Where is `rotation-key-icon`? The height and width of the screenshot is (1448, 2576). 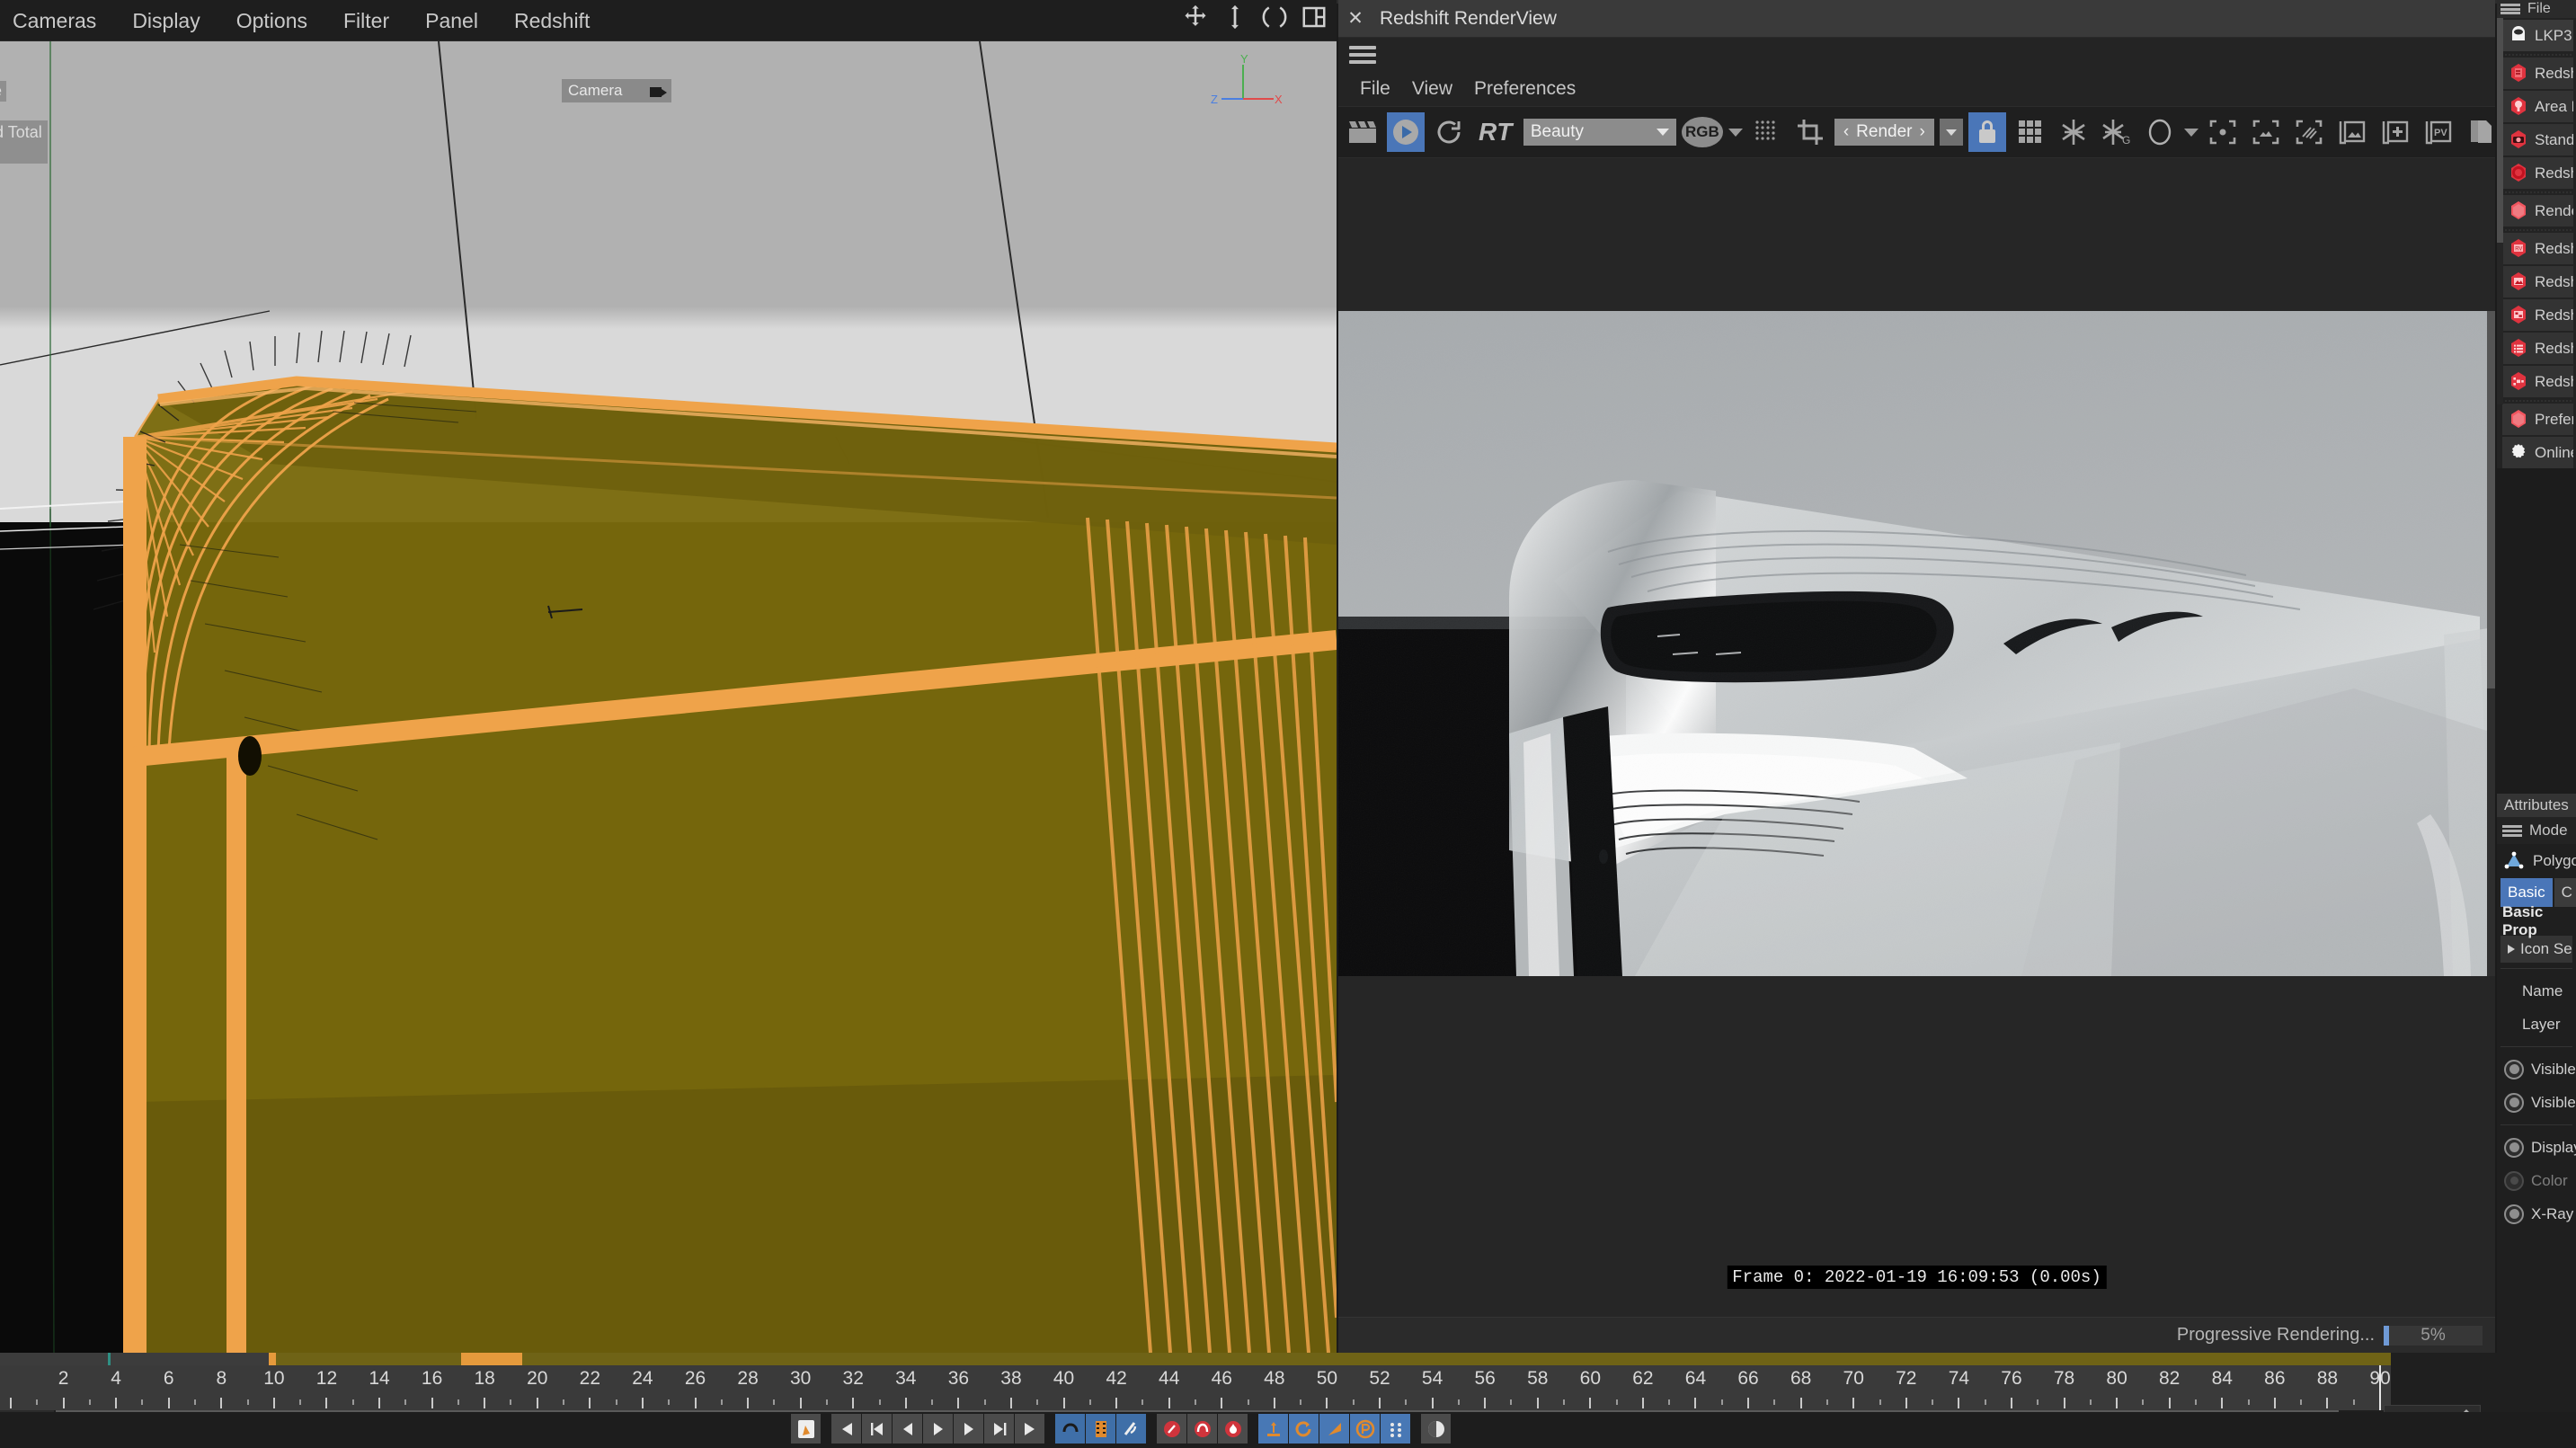
rotation-key-icon is located at coordinates (1304, 1429).